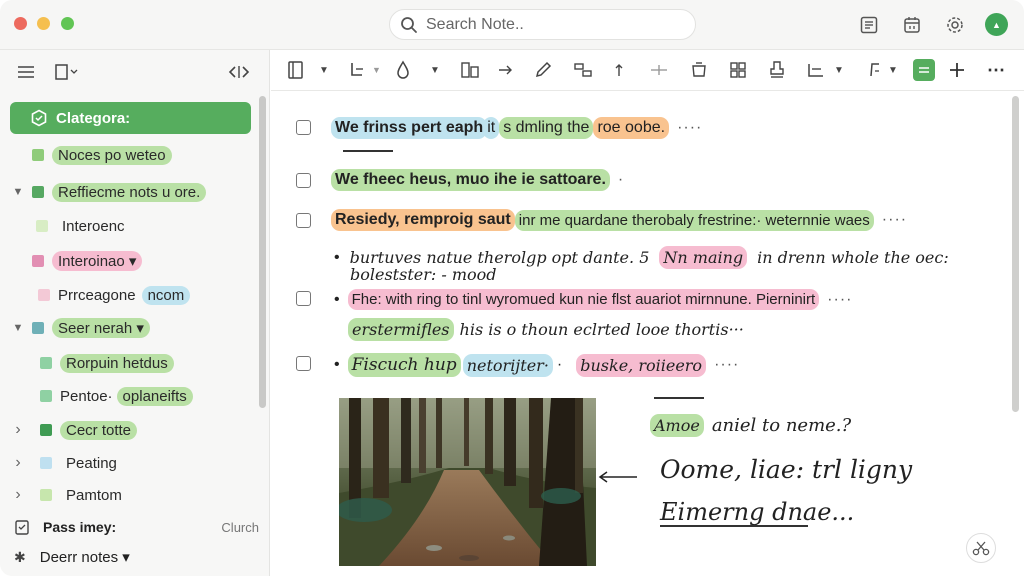 The width and height of the screenshot is (1024, 576). What do you see at coordinates (506, 70) in the screenshot?
I see `arrow-right-icon` at bounding box center [506, 70].